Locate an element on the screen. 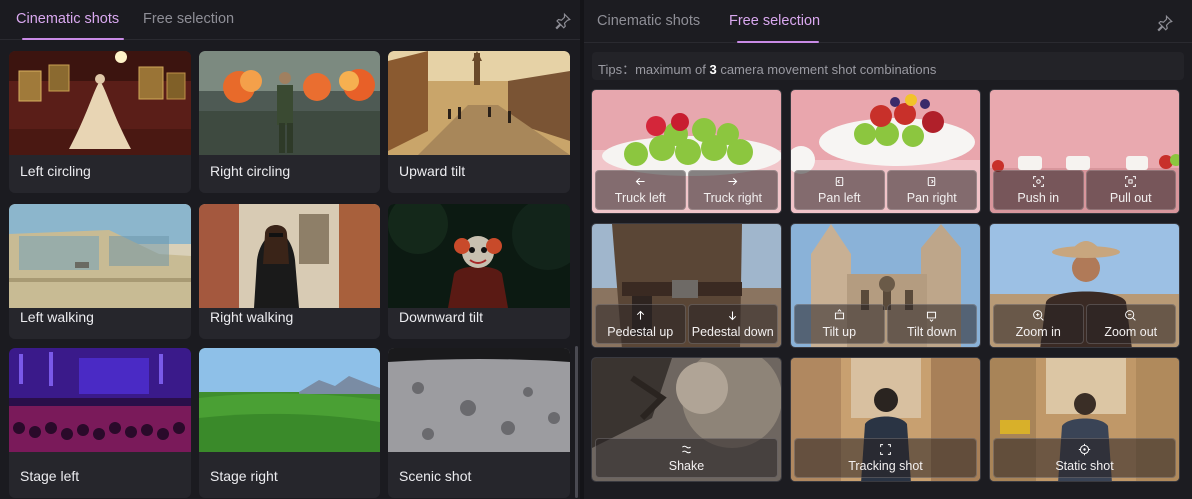 The height and width of the screenshot is (499, 1192). preset-card-left-walking: Left walking is located at coordinates (100, 271).